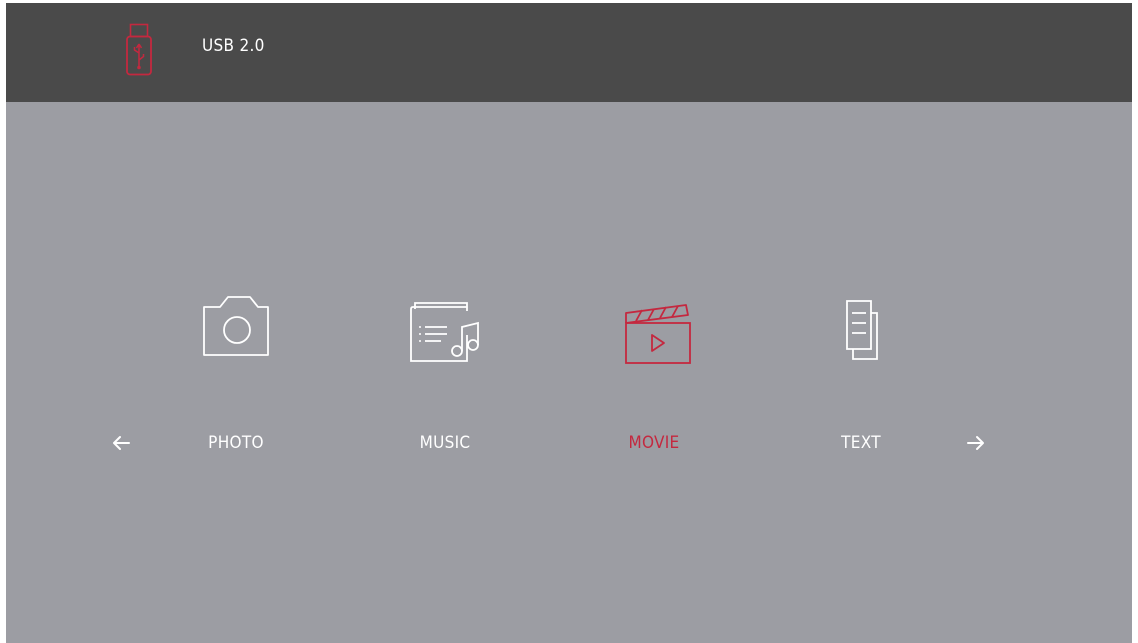 The width and height of the screenshot is (1138, 643). I want to click on camera-icon, so click(236, 326).